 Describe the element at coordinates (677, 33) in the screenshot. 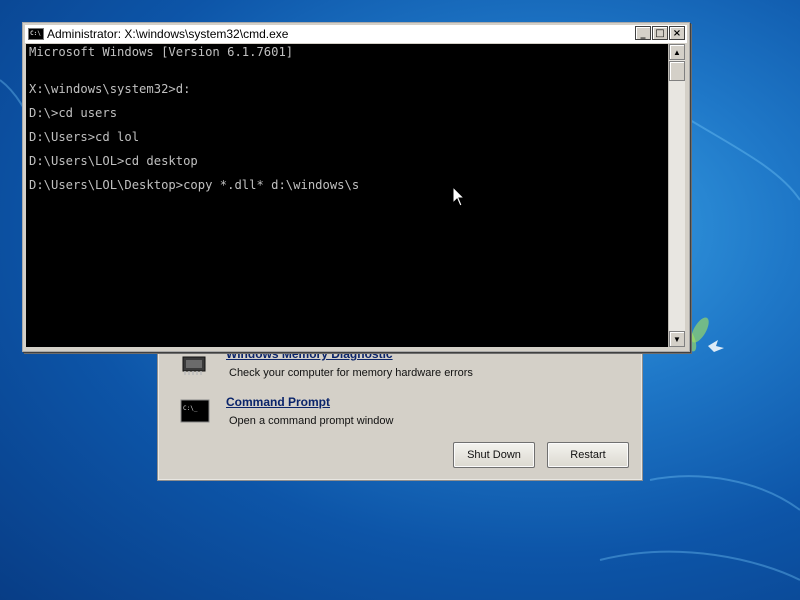

I see `close-button: ×` at that location.